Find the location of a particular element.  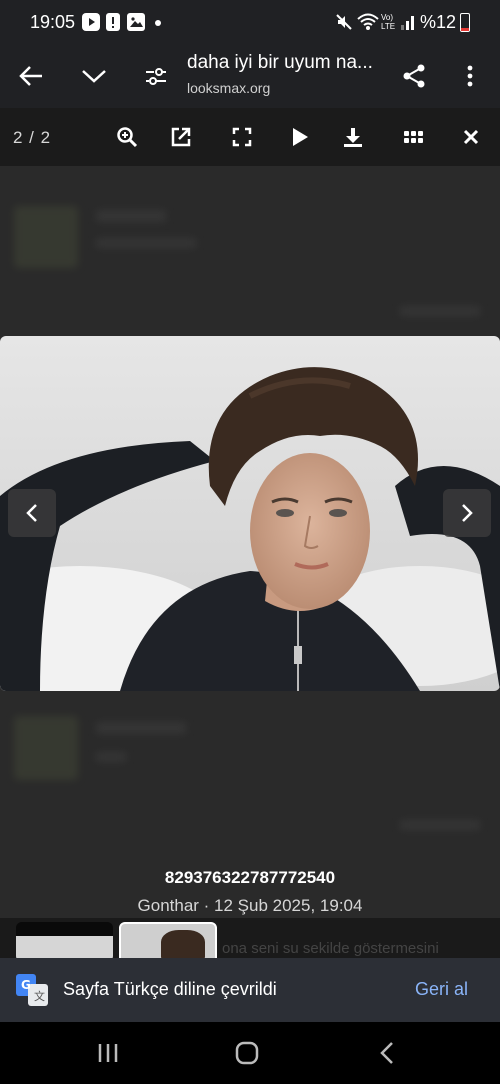

translate-banner: G文 Sayfa Türkçe diline çevrildi Geri al is located at coordinates (250, 990).